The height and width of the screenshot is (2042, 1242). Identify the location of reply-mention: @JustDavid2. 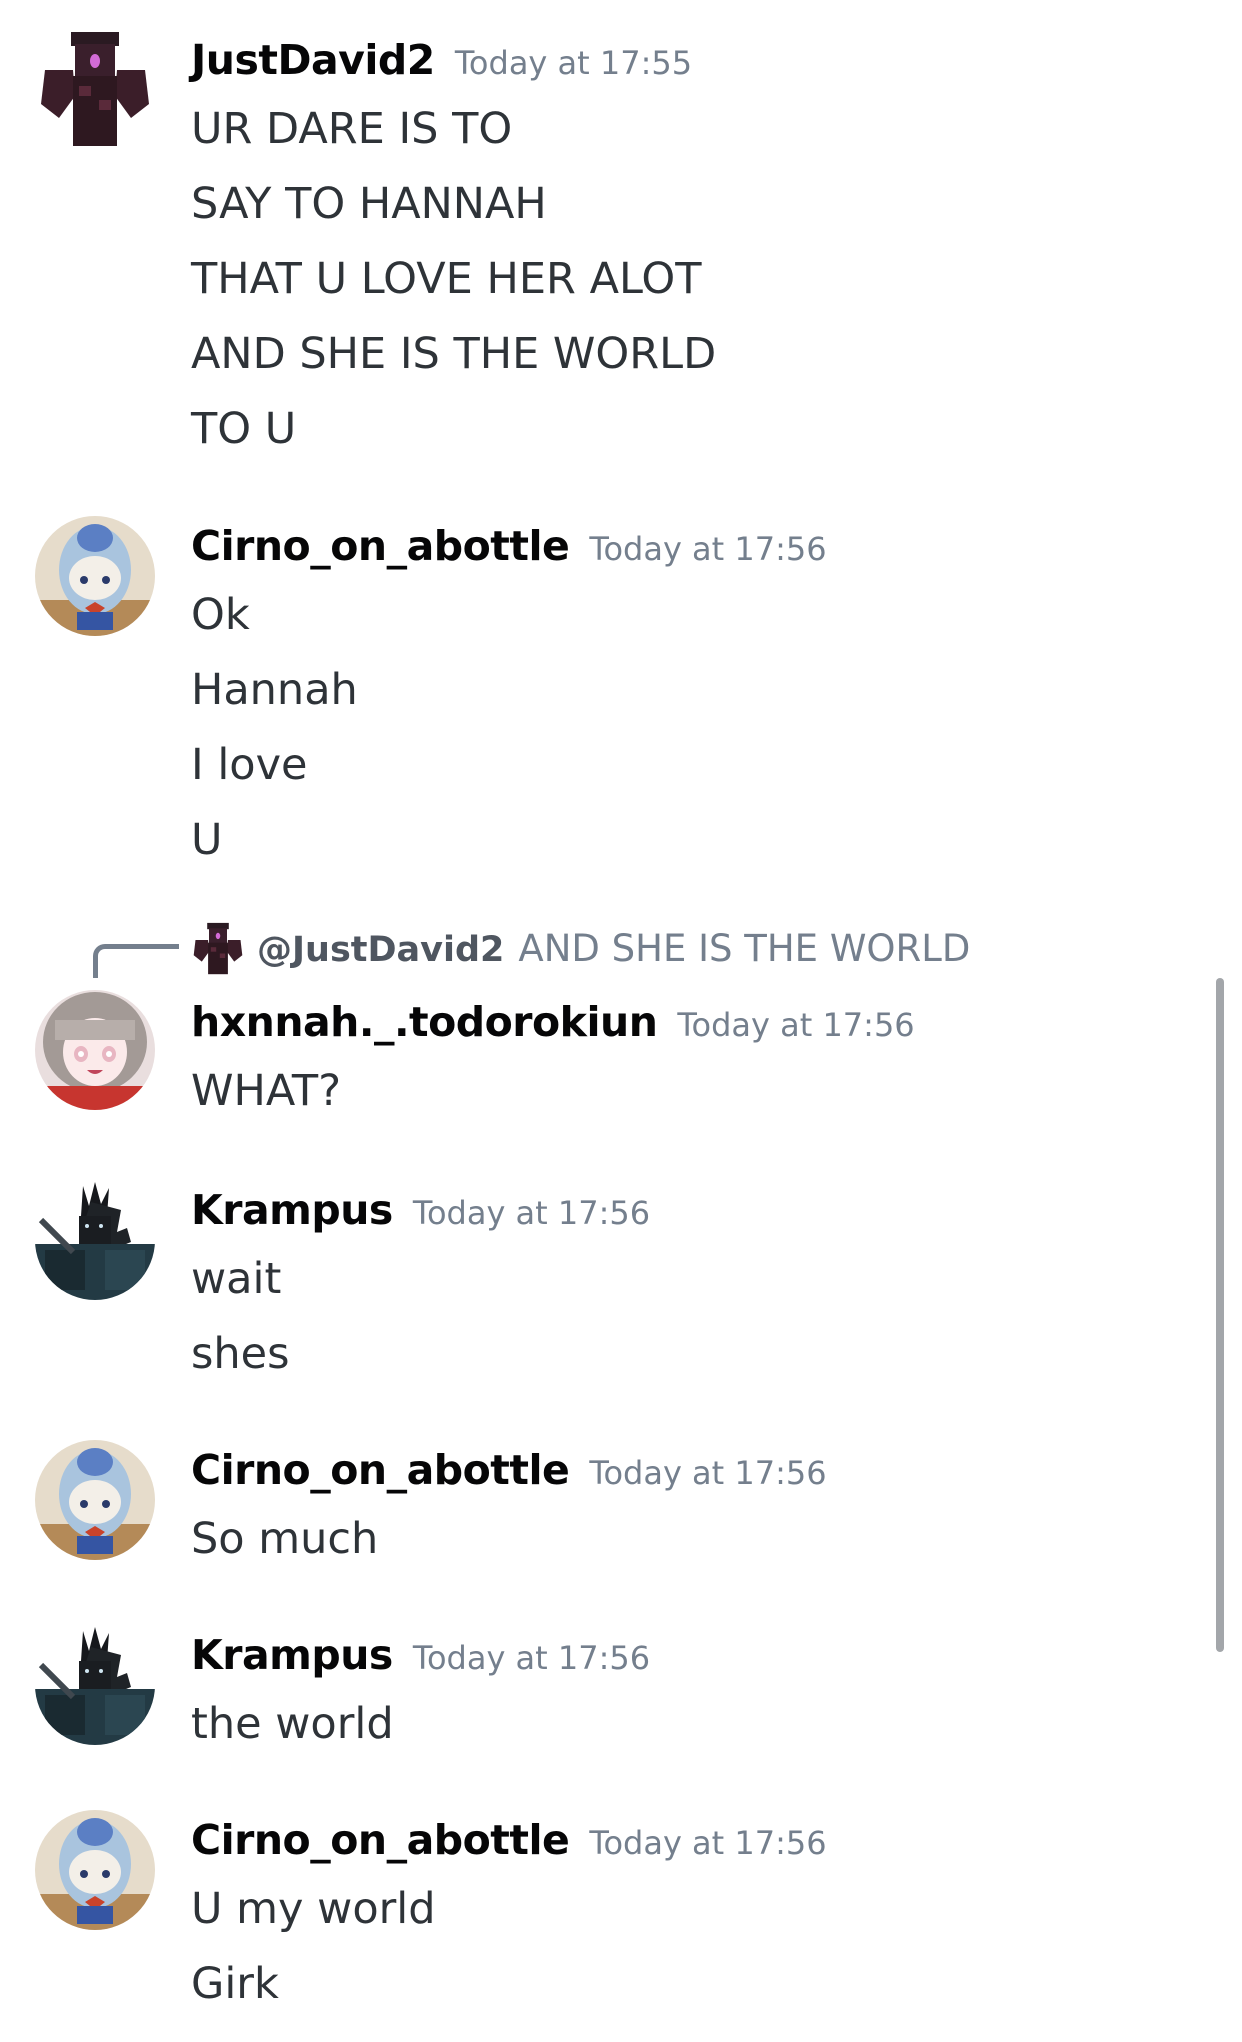
(380, 950).